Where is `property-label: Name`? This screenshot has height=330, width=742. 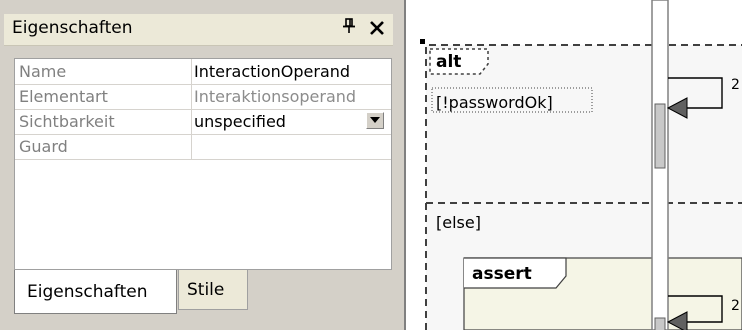 property-label: Name is located at coordinates (103, 71).